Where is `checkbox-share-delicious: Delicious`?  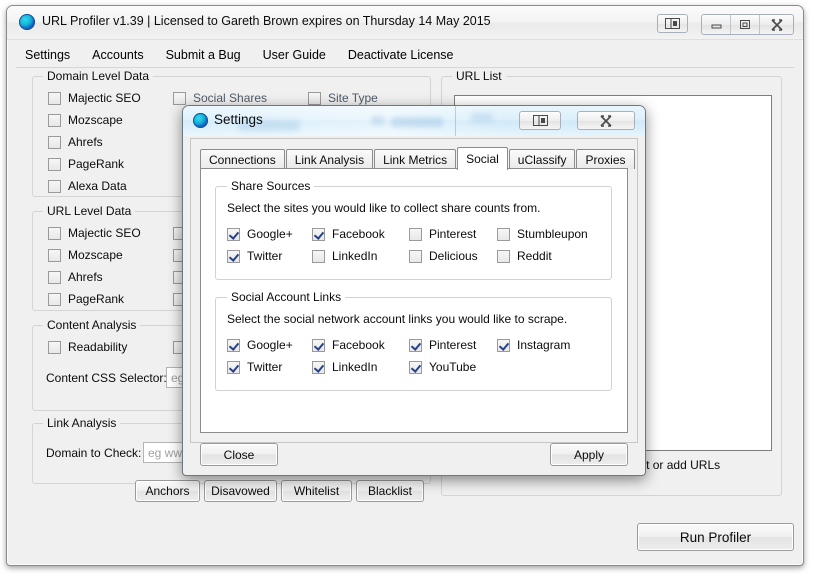 checkbox-share-delicious: Delicious is located at coordinates (443, 256).